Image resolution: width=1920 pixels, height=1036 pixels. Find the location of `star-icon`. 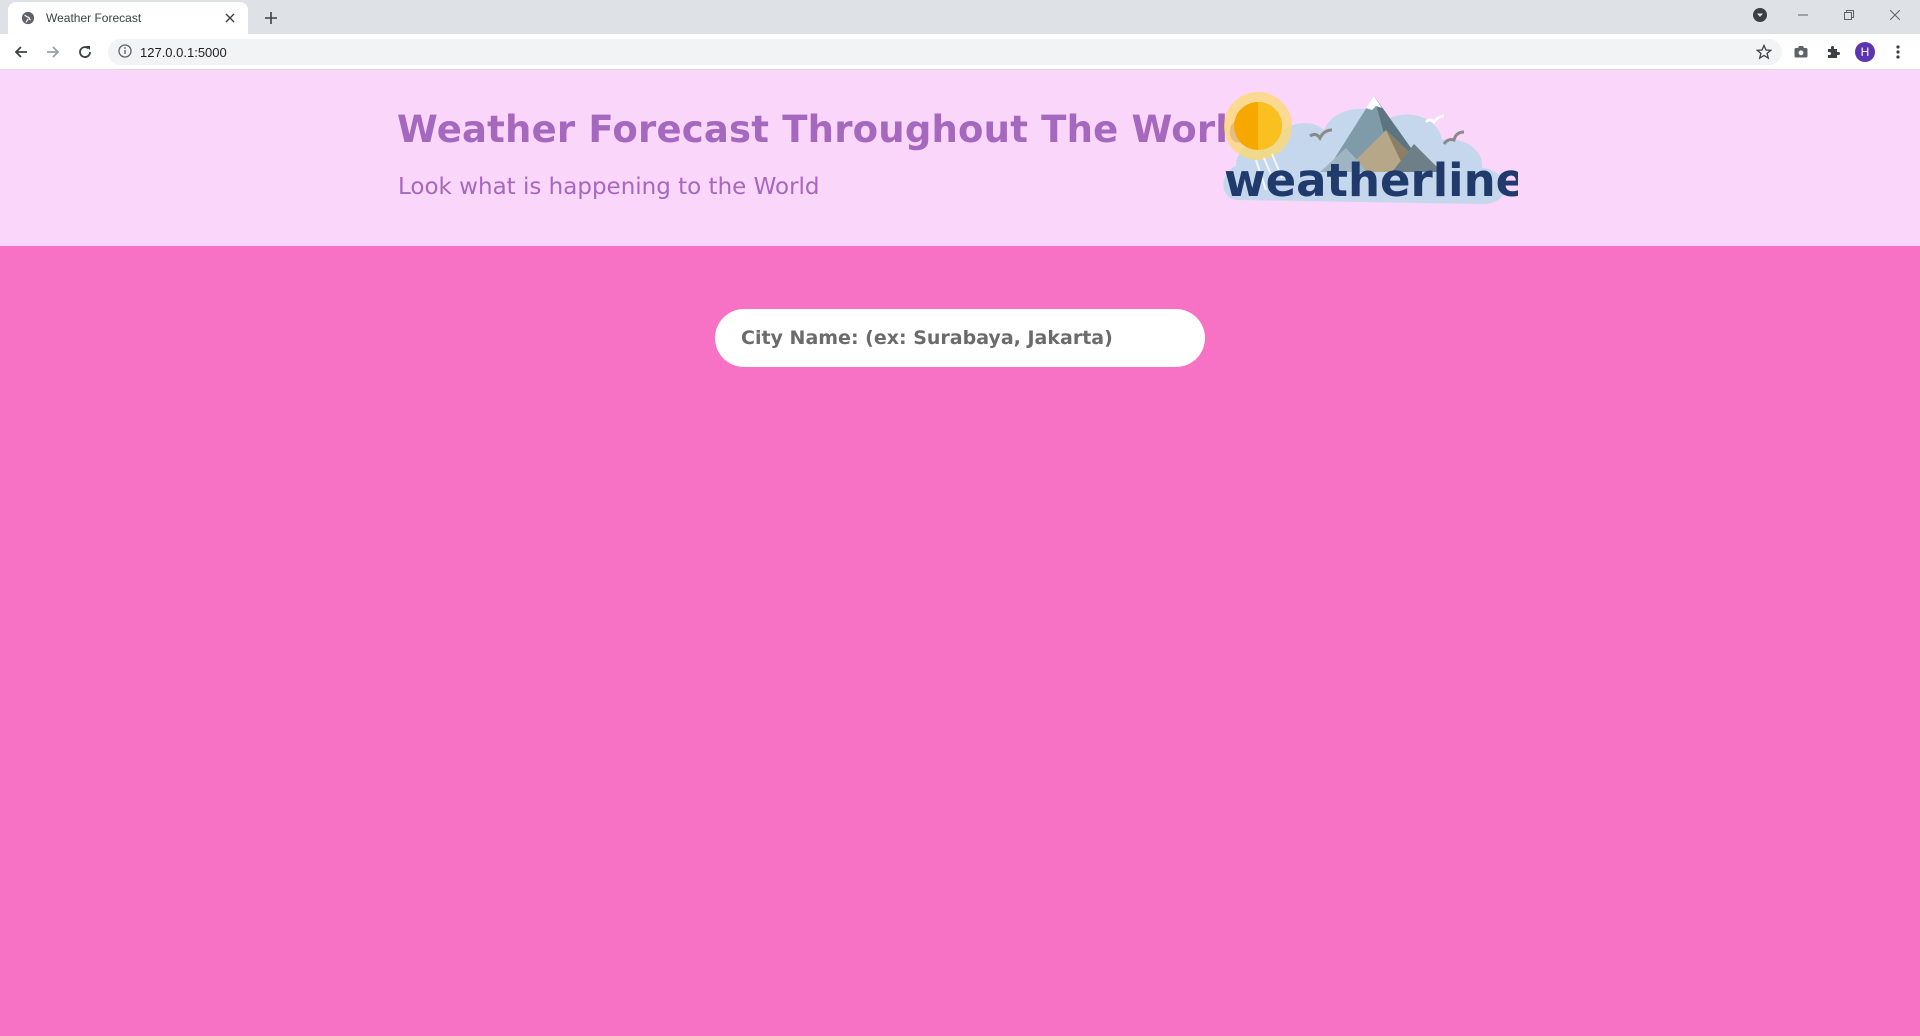

star-icon is located at coordinates (1764, 51).